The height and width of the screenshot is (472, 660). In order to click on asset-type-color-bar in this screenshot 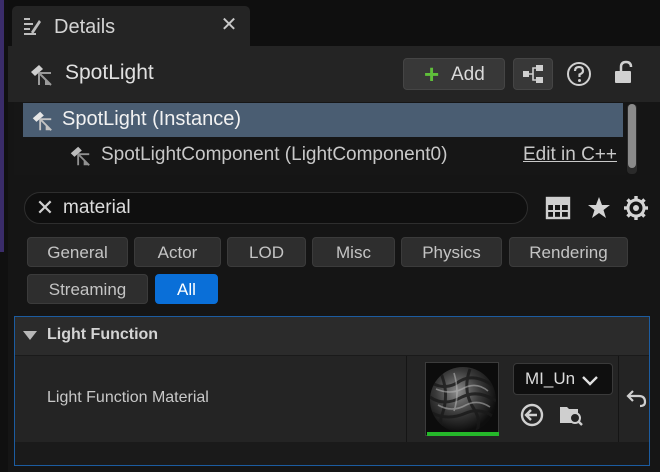, I will do `click(463, 434)`.